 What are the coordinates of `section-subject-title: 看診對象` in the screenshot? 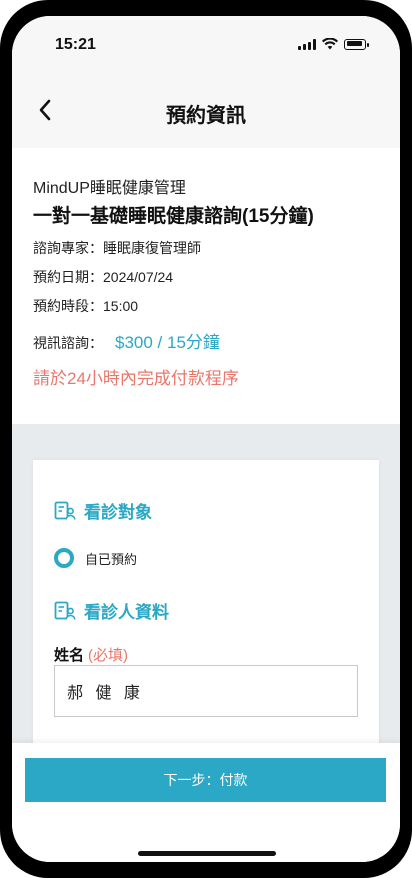 It's located at (118, 512).